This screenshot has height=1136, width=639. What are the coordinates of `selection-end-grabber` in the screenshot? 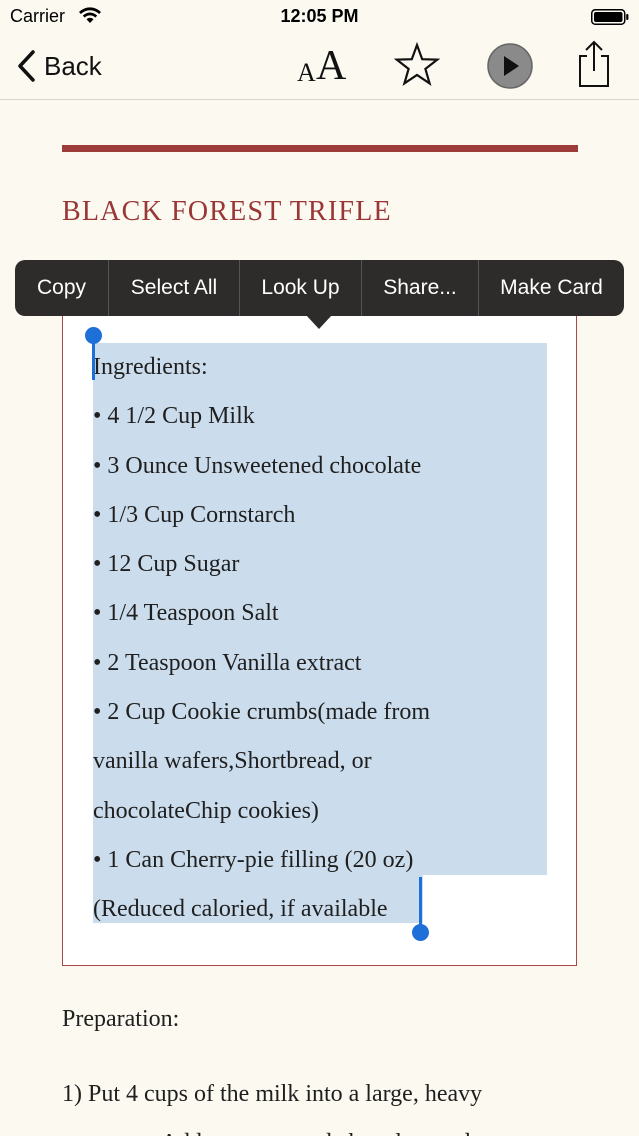 It's located at (420, 932).